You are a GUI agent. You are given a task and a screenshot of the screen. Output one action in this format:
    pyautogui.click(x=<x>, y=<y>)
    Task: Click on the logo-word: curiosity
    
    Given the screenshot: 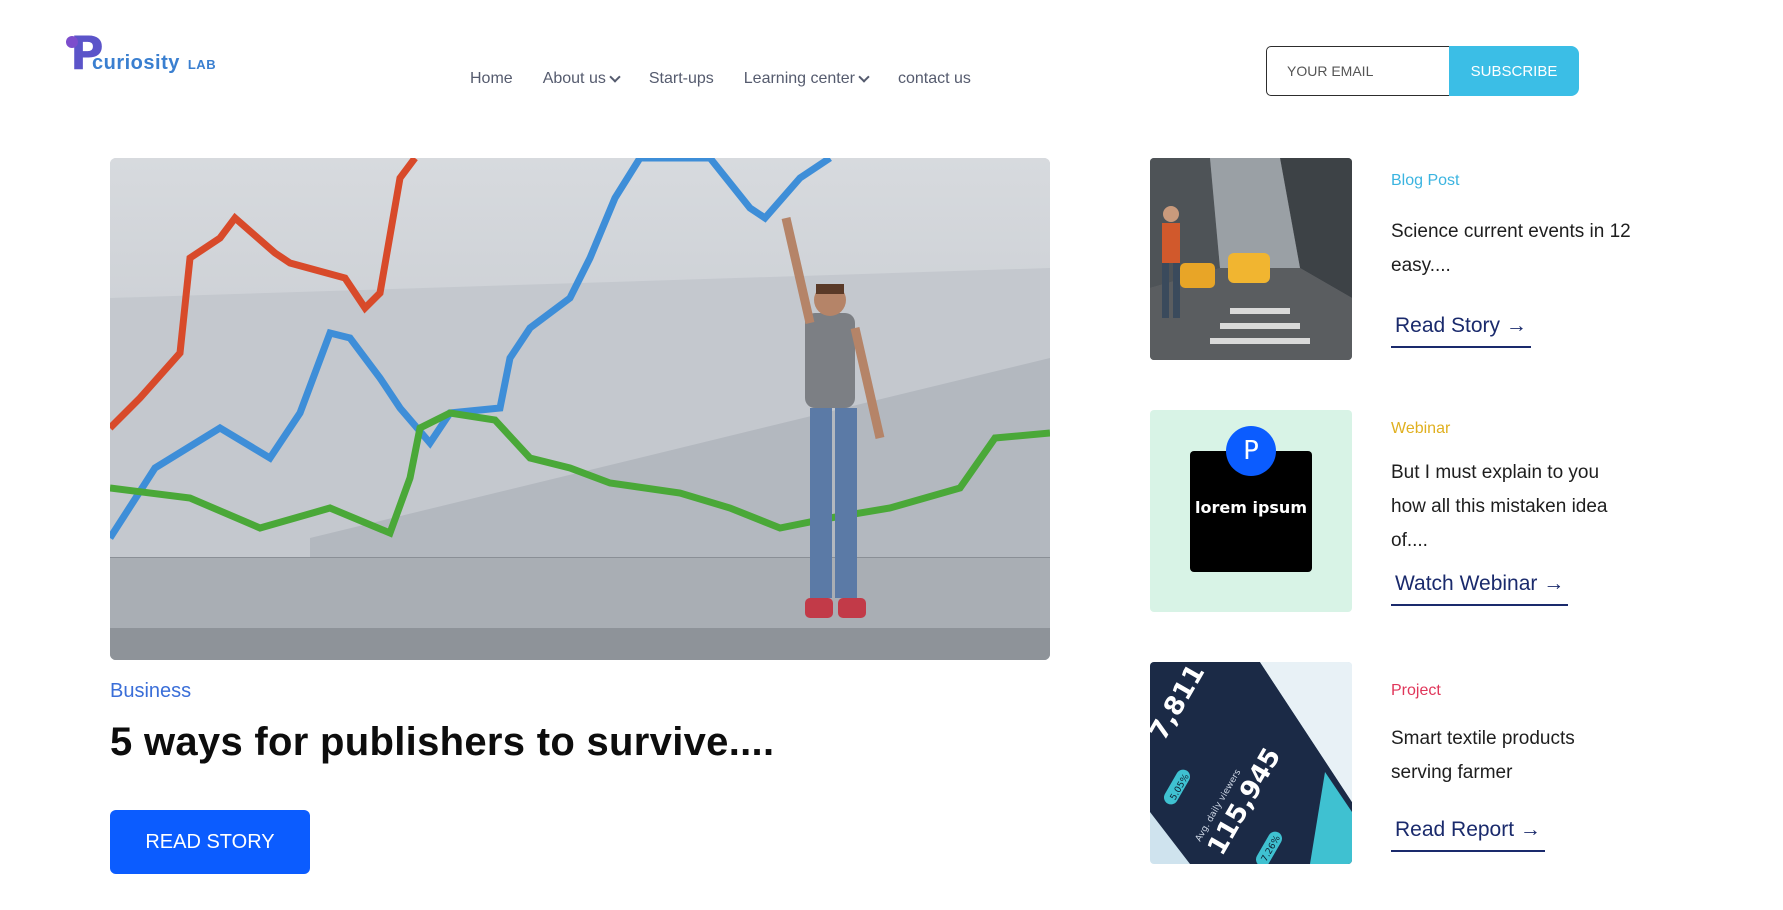 What is the action you would take?
    pyautogui.click(x=136, y=63)
    